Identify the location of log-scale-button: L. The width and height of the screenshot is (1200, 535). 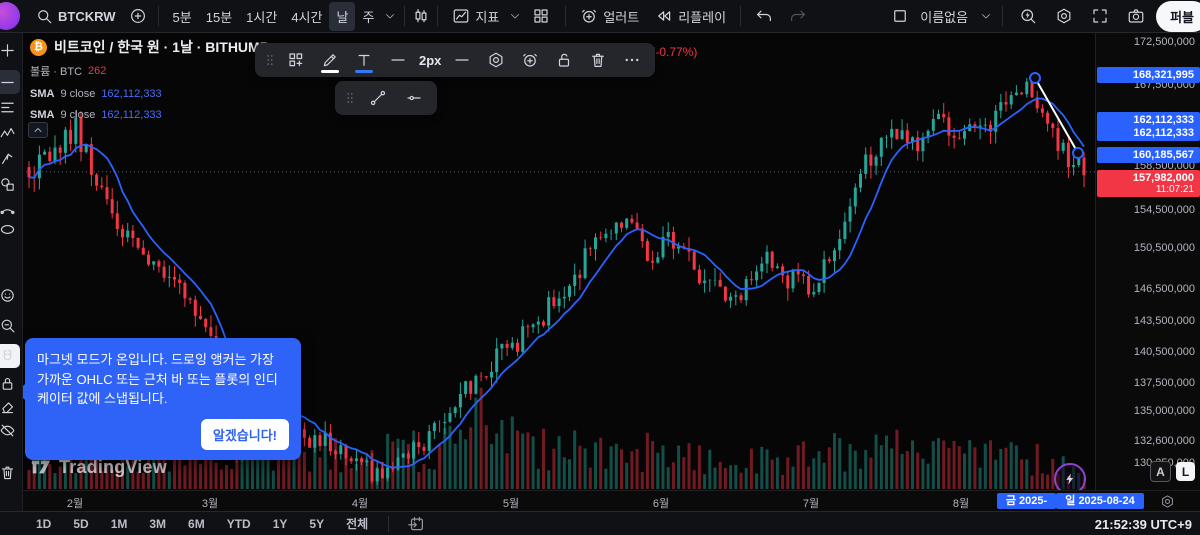
(1185, 471).